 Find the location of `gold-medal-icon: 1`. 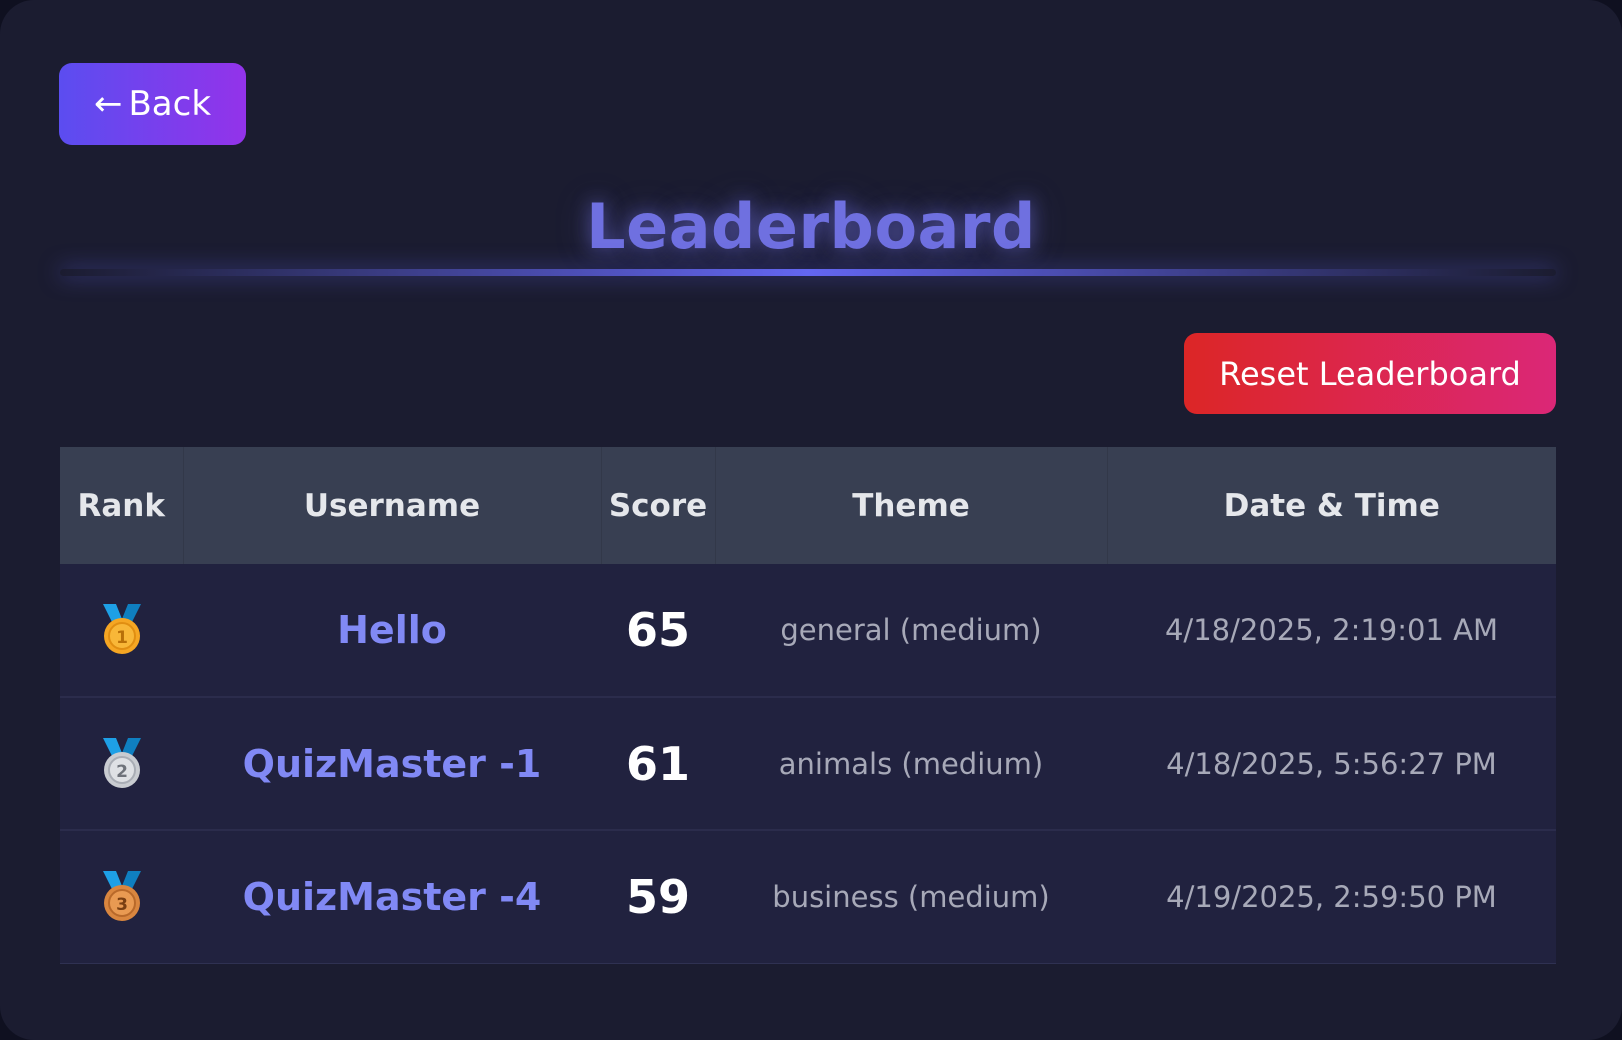

gold-medal-icon: 1 is located at coordinates (121, 629).